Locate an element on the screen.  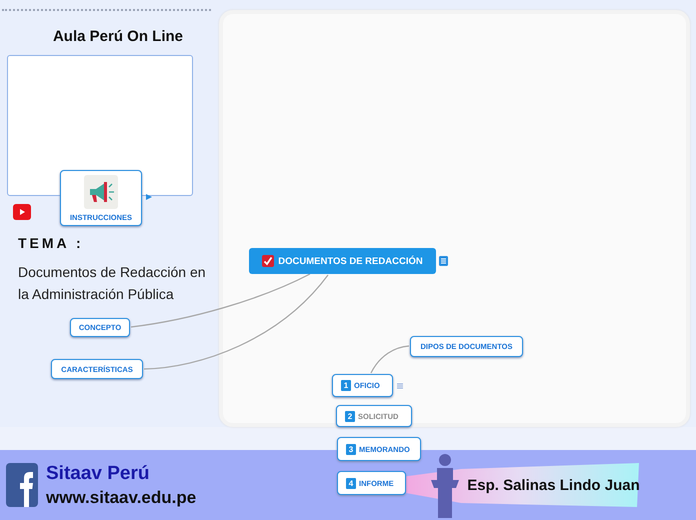
expand-arrow-icon is located at coordinates (149, 197).